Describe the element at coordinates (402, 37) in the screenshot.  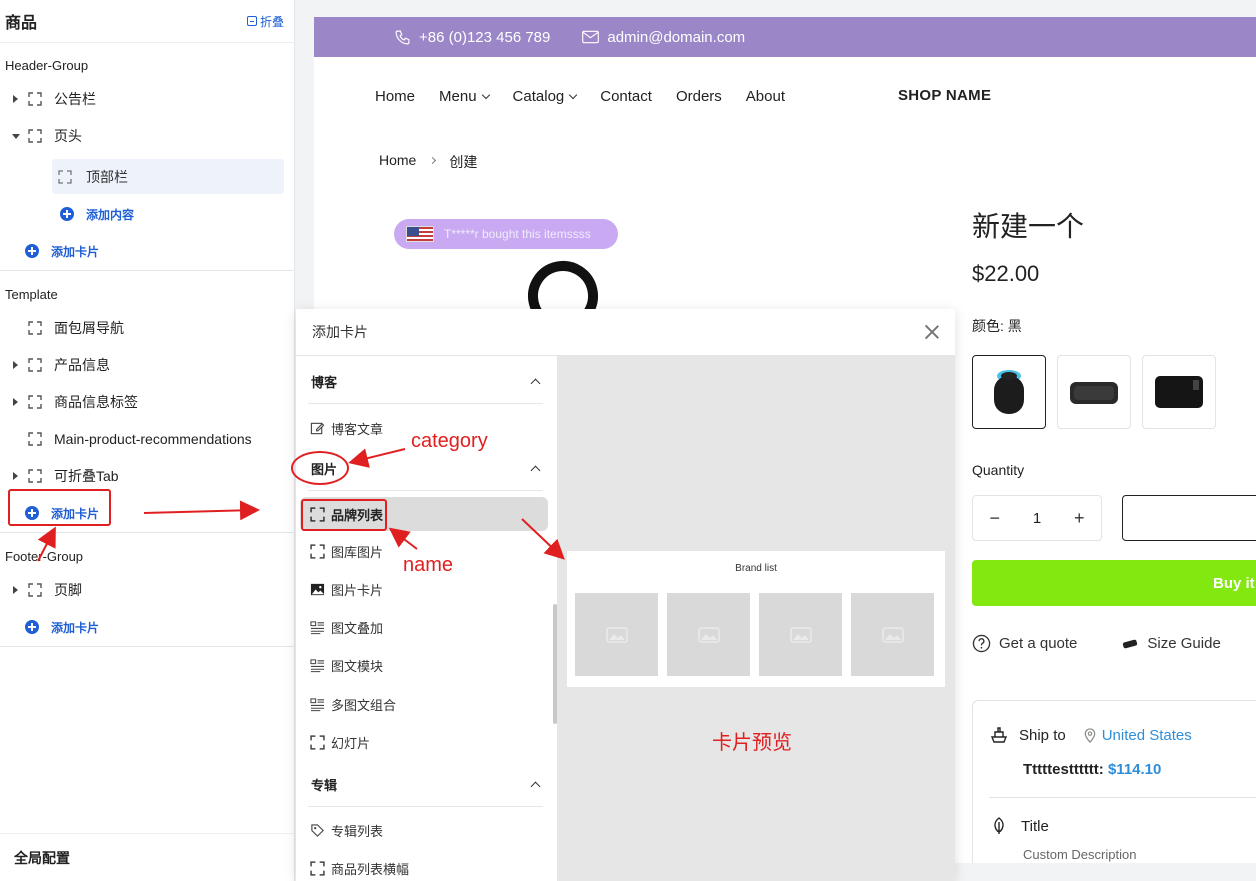
I see `phone-icon` at that location.